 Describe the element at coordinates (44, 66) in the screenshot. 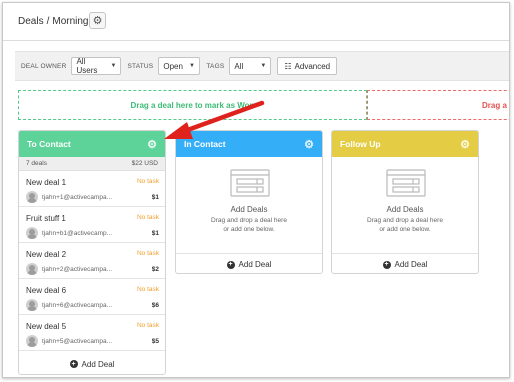

I see `deal-owner-label: DEAL OWNER` at that location.